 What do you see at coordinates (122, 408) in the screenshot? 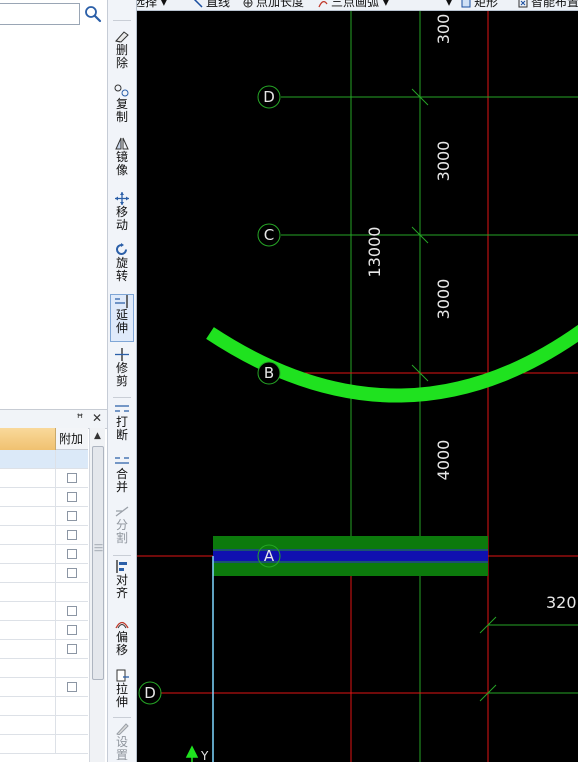
I see `break-icon` at bounding box center [122, 408].